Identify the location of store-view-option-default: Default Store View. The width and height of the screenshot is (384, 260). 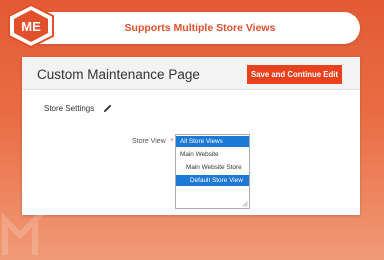
(212, 180).